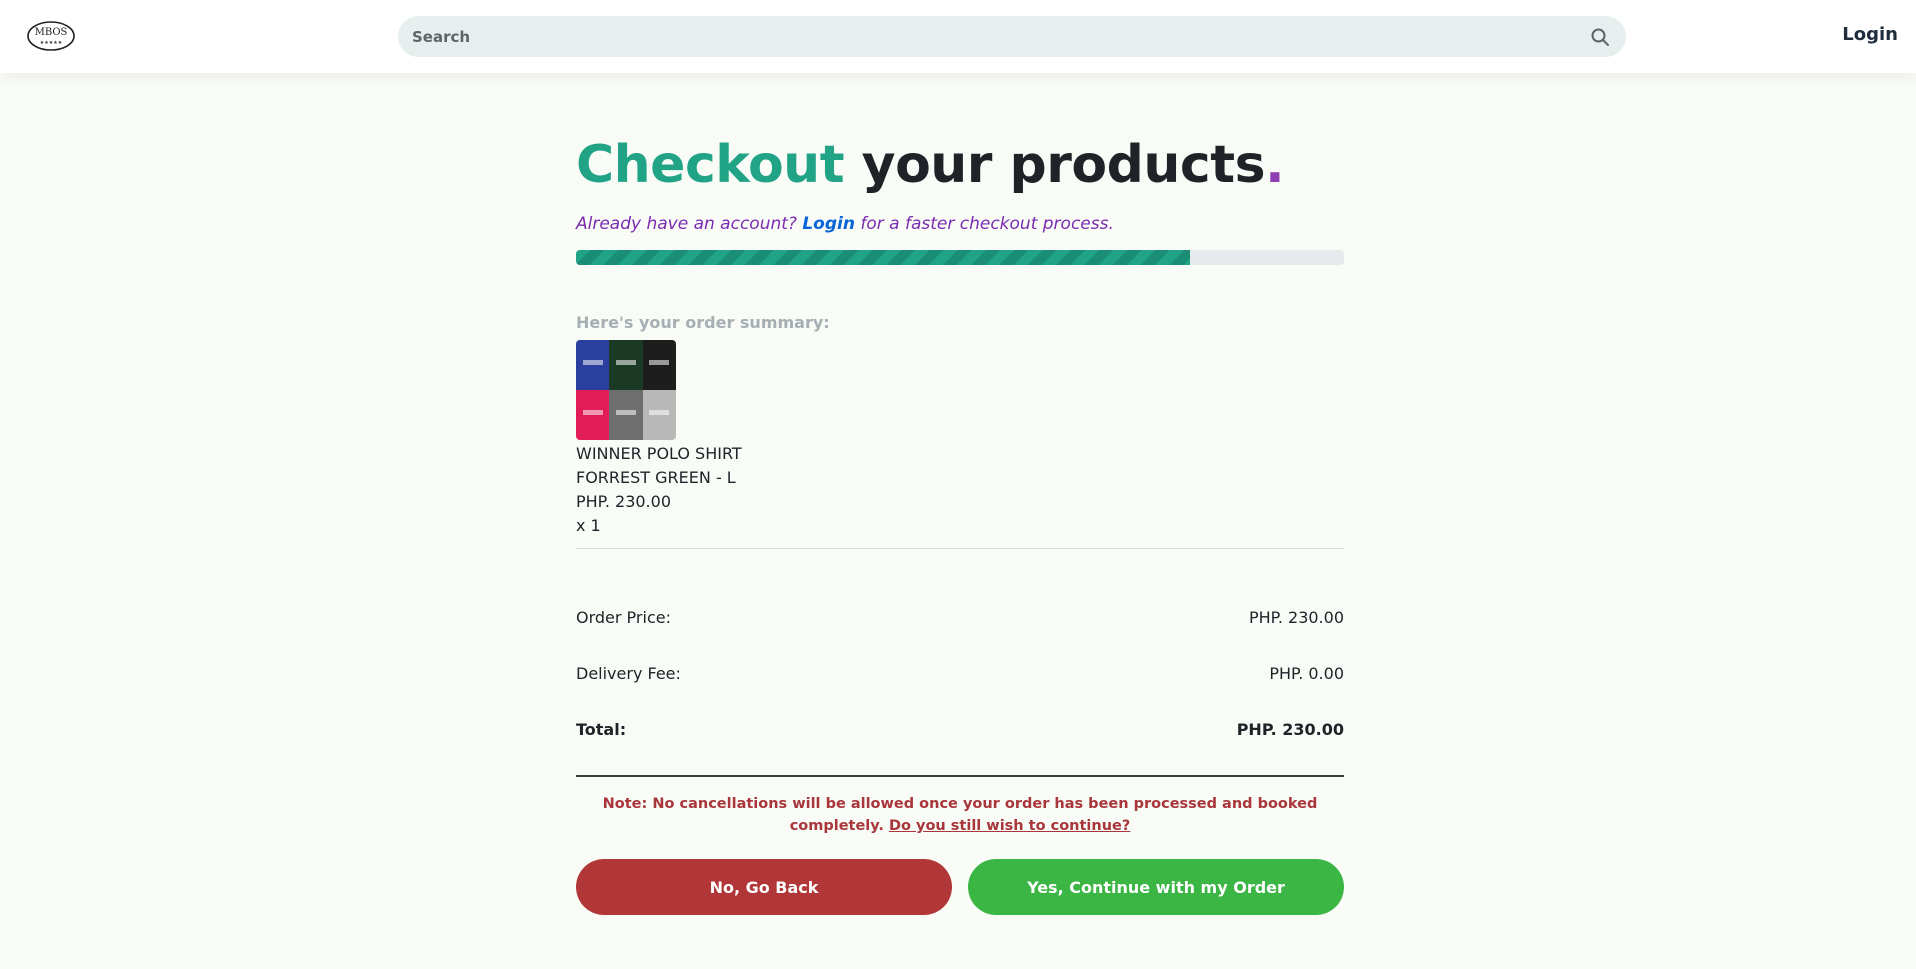 The image size is (1916, 969). I want to click on go-back-button: No, Go Back, so click(764, 887).